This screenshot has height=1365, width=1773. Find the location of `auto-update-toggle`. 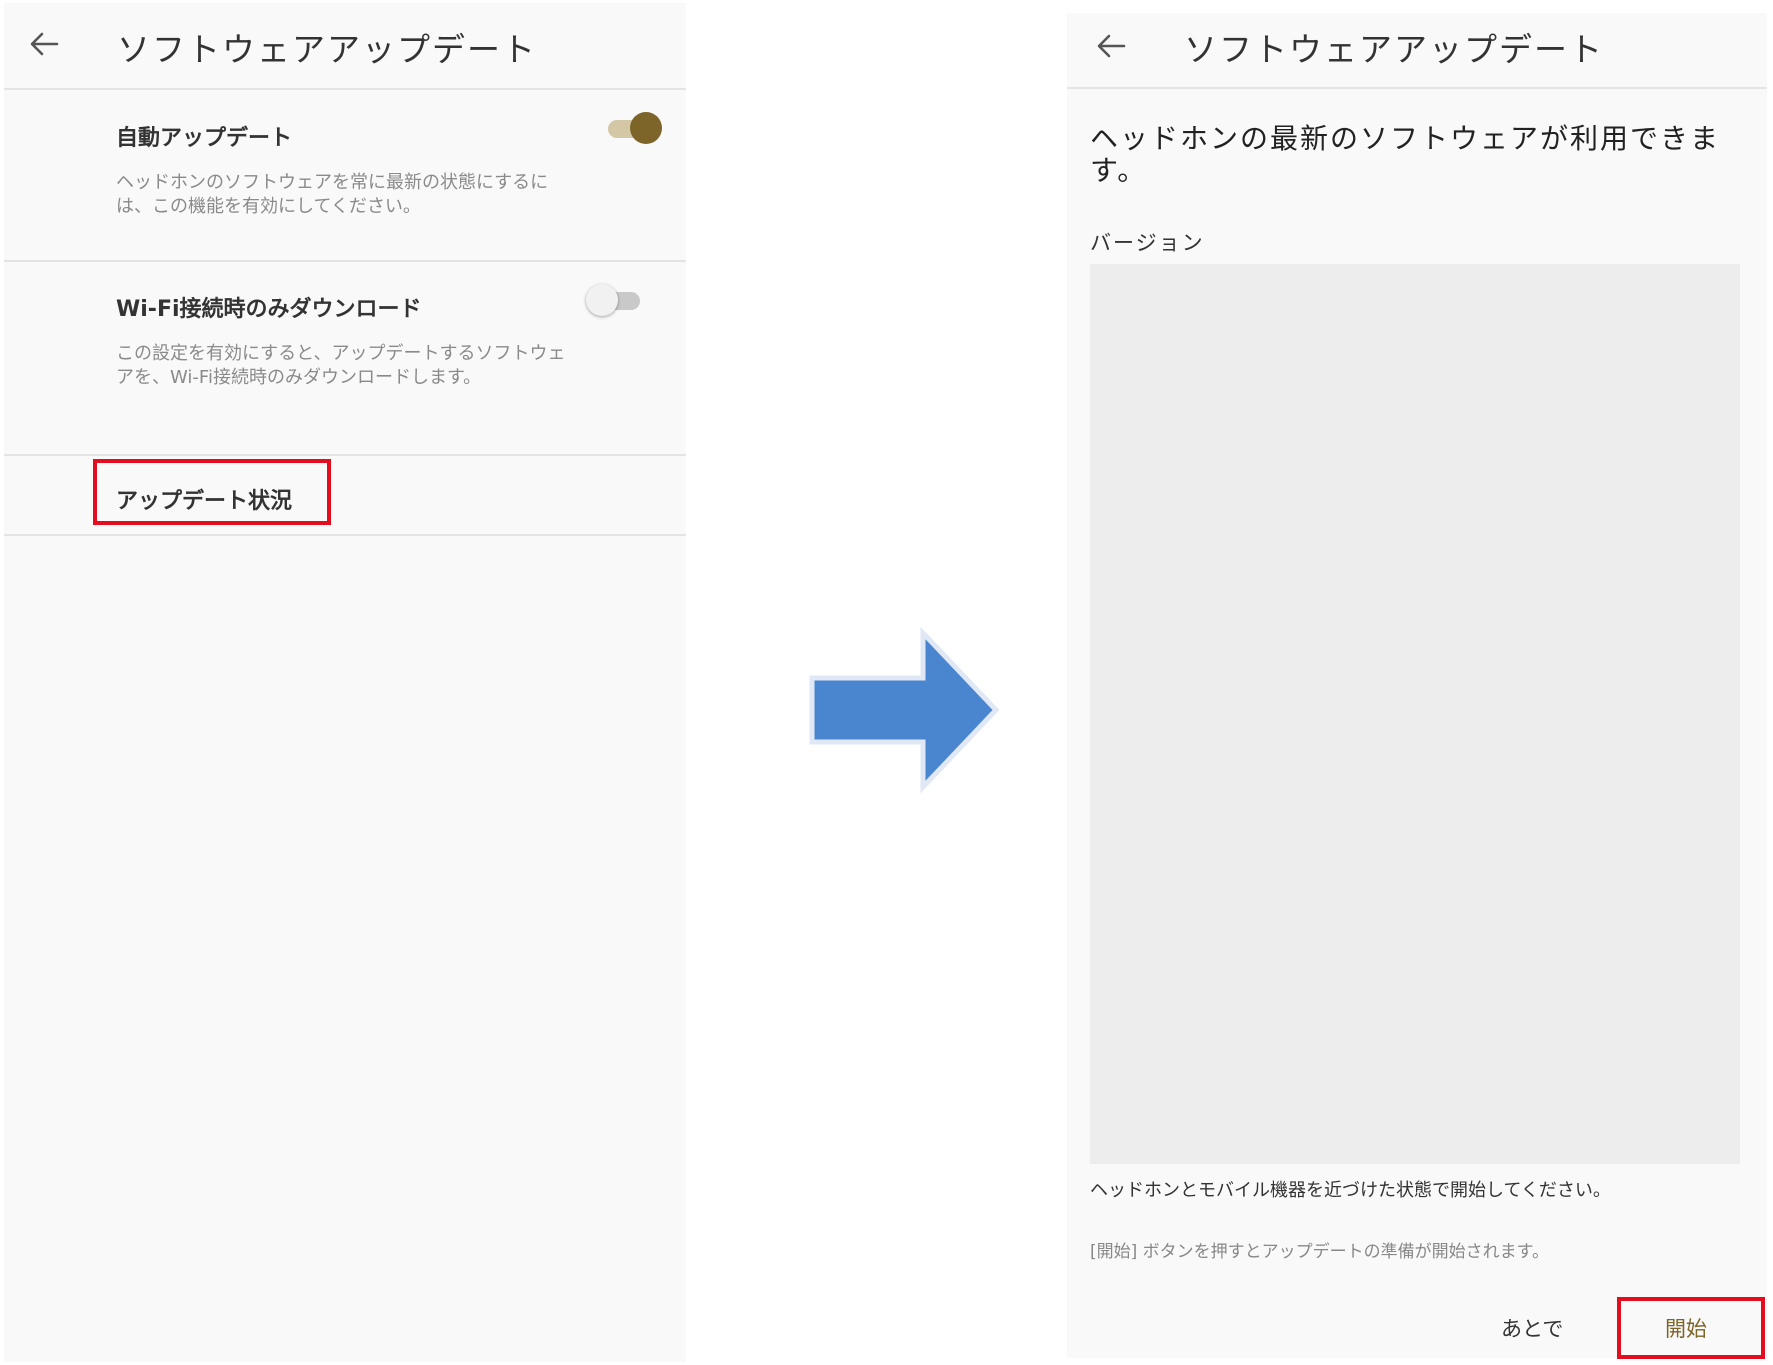

auto-update-toggle is located at coordinates (632, 128).